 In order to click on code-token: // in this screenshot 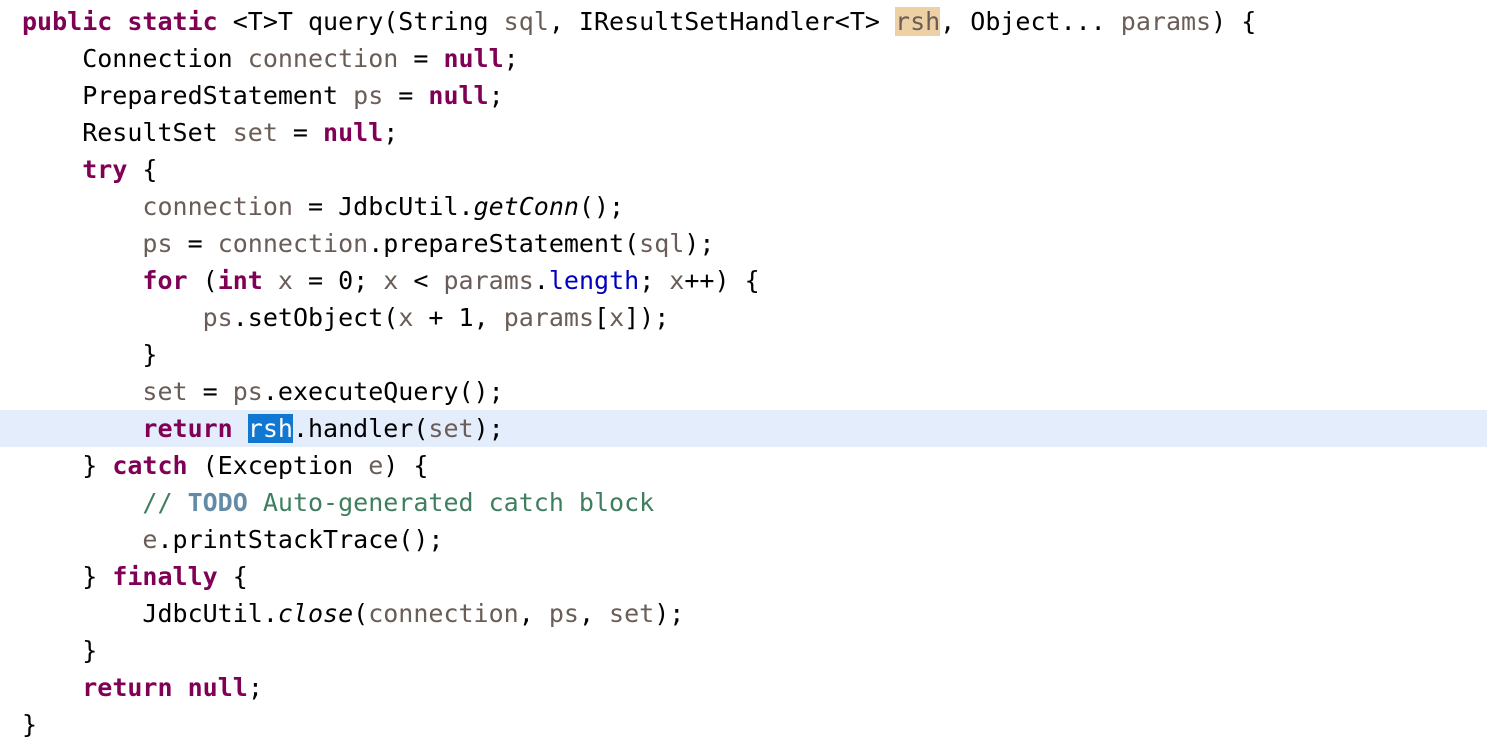, I will do `click(165, 502)`.